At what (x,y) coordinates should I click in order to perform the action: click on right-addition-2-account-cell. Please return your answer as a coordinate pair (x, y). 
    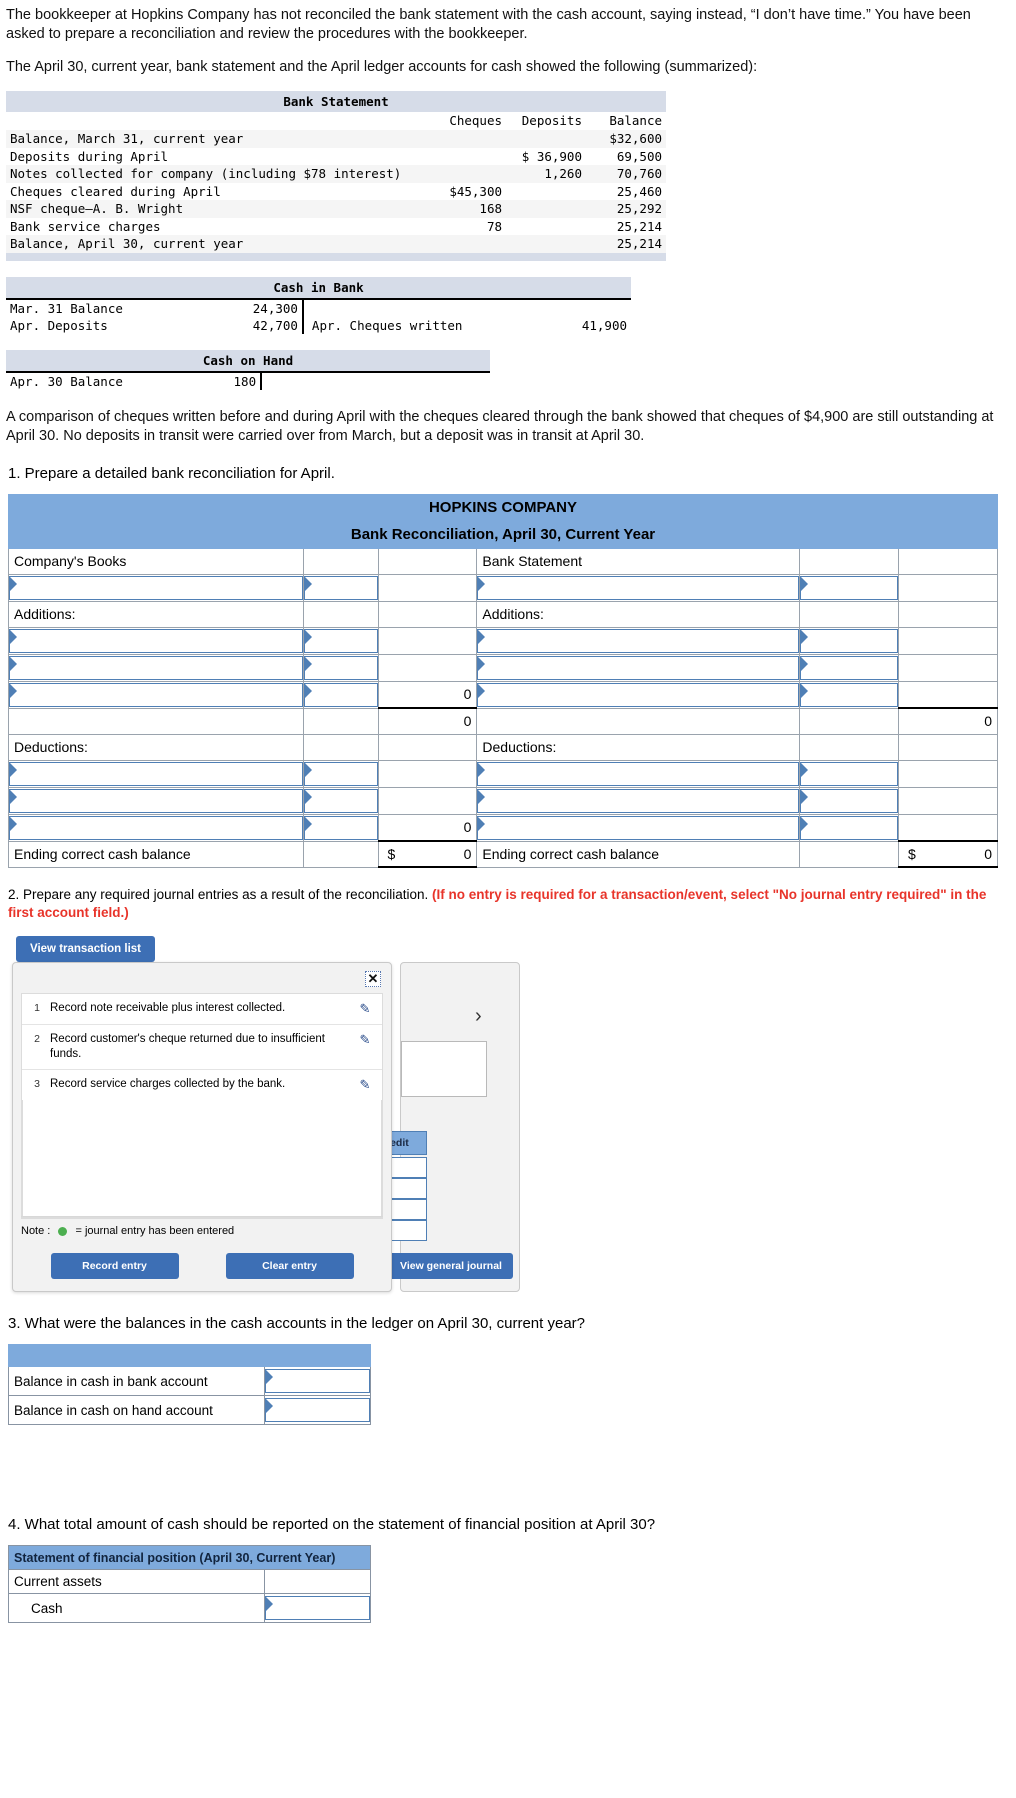
    Looking at the image, I should click on (638, 667).